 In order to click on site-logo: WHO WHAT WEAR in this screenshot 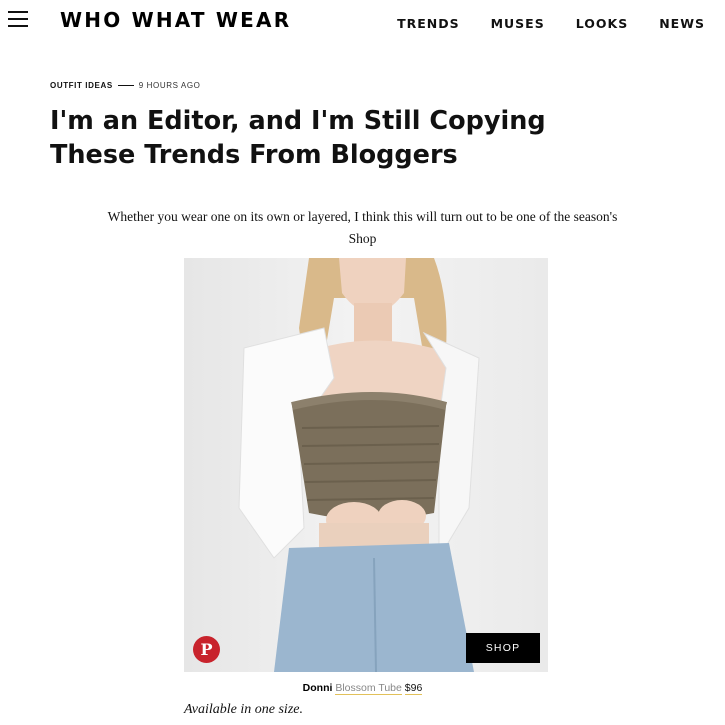, I will do `click(175, 20)`.